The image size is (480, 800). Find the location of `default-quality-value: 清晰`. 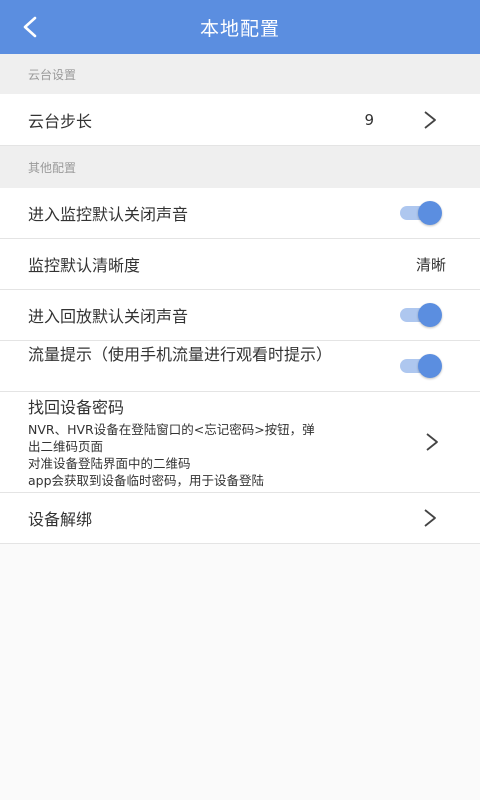

default-quality-value: 清晰 is located at coordinates (430, 264).